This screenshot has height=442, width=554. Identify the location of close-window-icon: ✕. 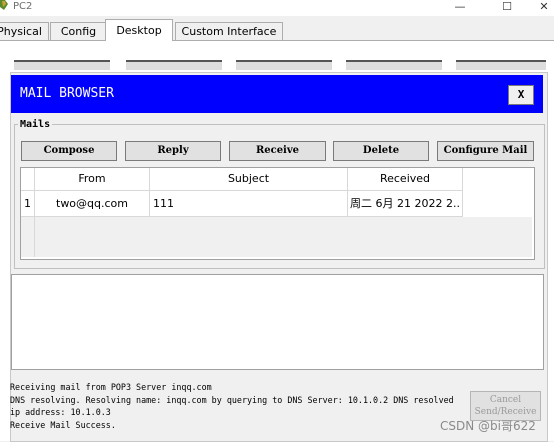
(541, 8).